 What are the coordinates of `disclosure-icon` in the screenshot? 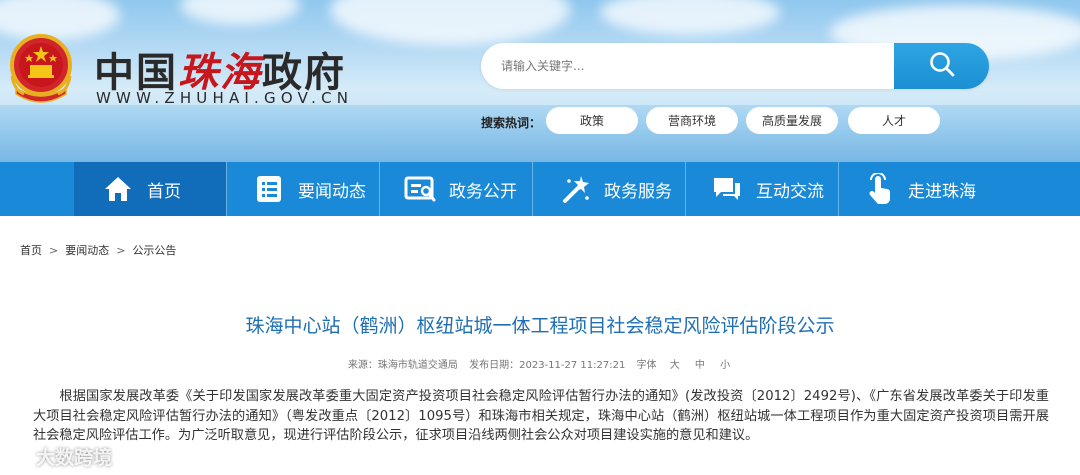 It's located at (420, 189).